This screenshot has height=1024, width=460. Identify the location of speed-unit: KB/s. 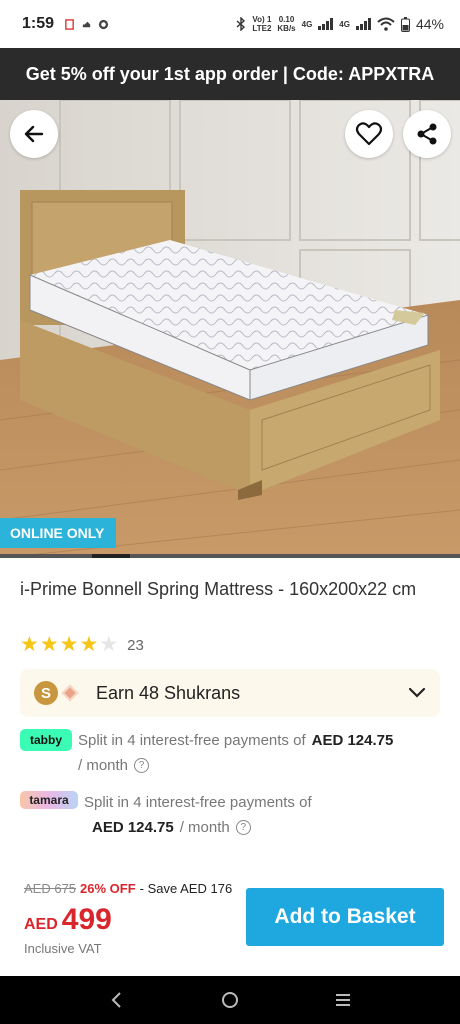
(286, 28).